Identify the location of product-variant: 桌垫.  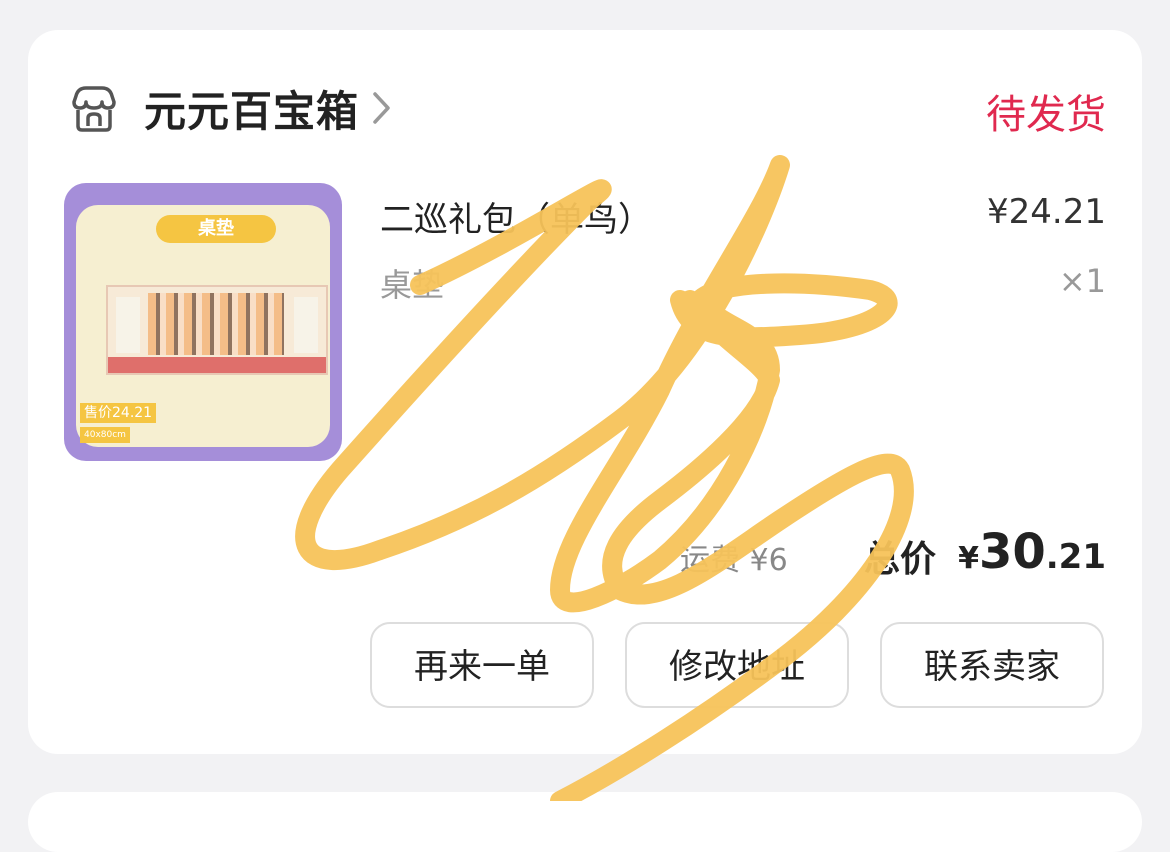
(412, 285).